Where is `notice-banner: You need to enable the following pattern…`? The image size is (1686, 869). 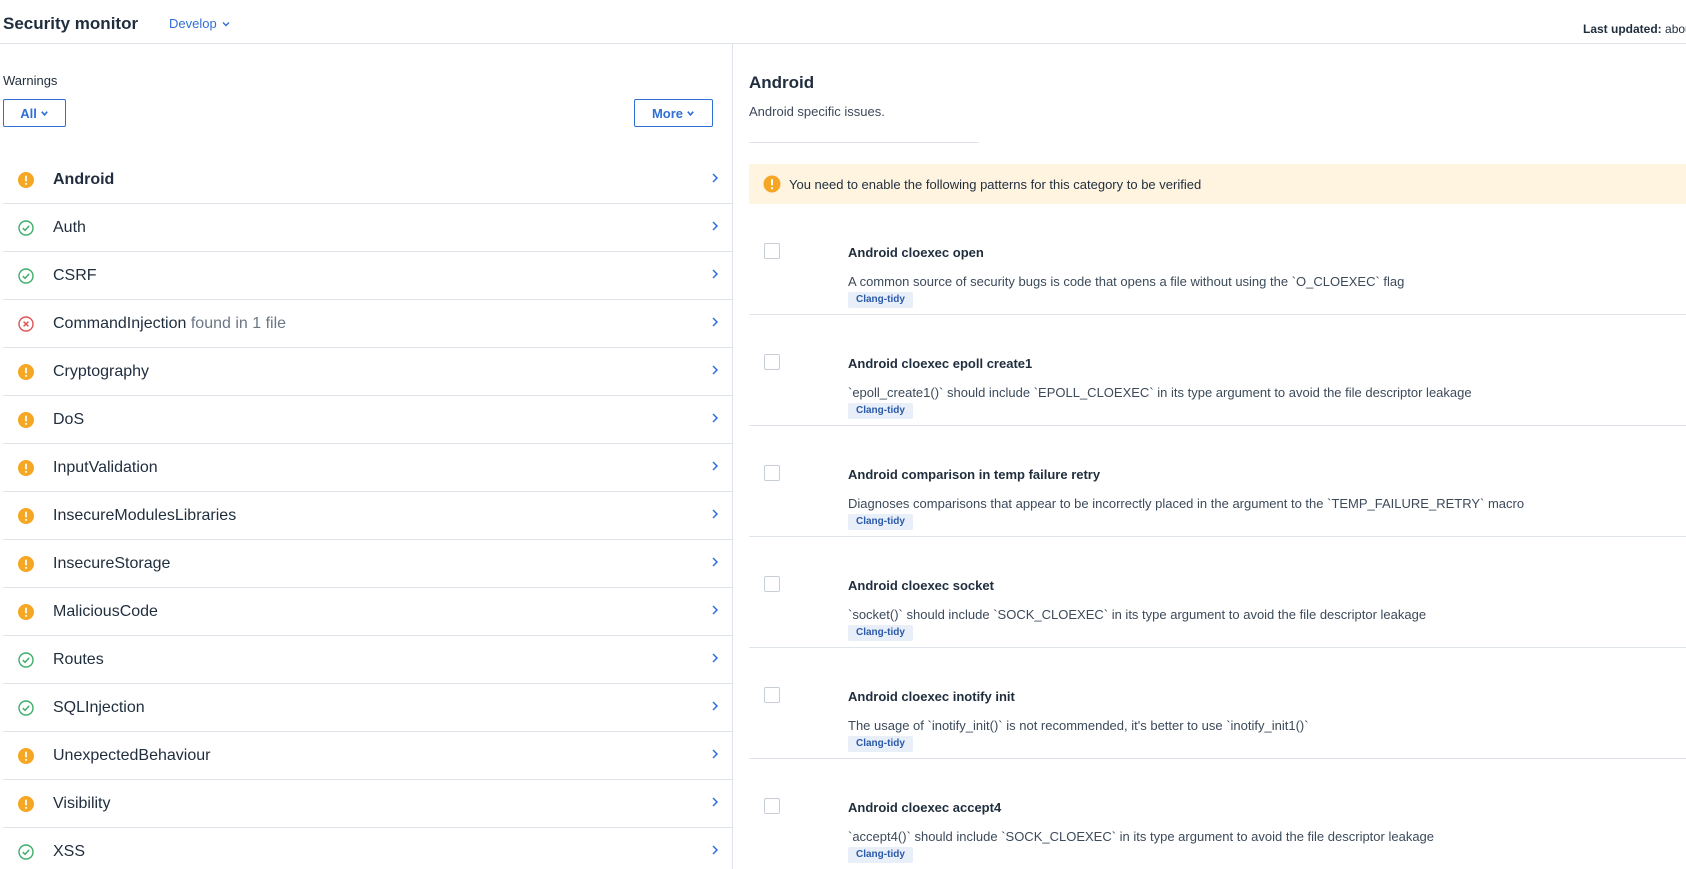
notice-banner: You need to enable the following pattern… is located at coordinates (1217, 184).